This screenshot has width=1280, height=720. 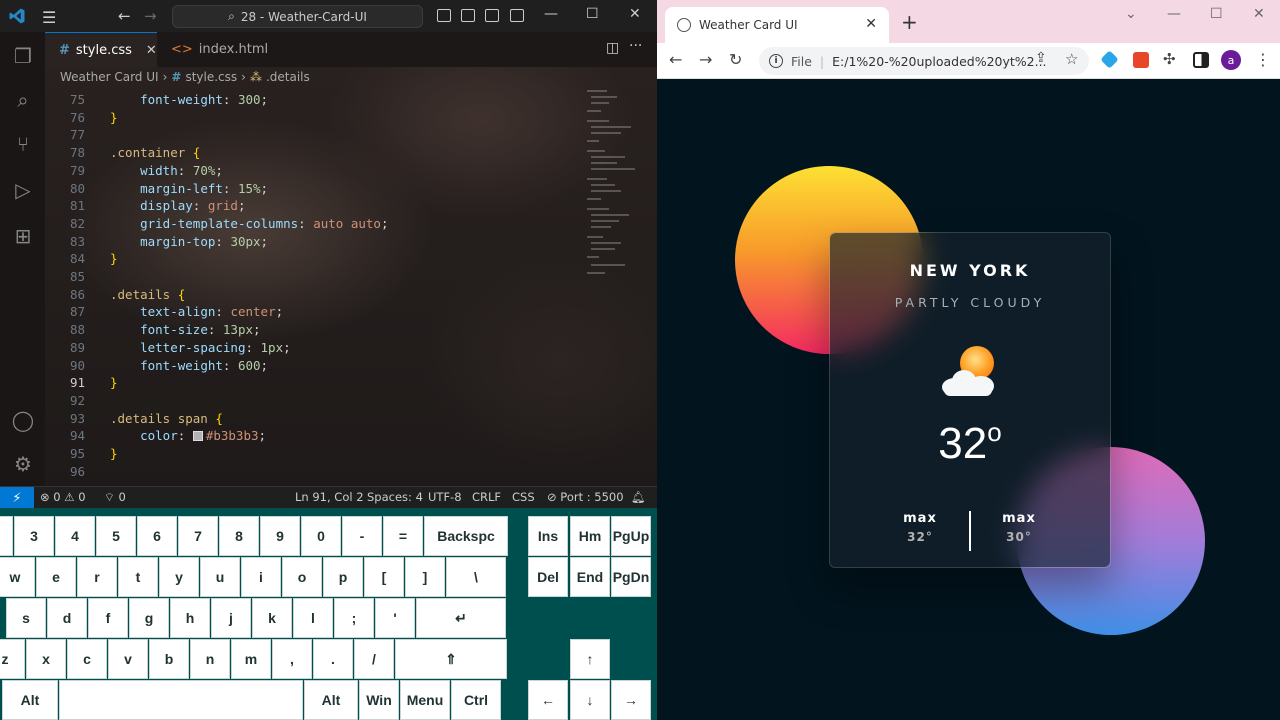 What do you see at coordinates (190, 618) in the screenshot?
I see `key: h` at bounding box center [190, 618].